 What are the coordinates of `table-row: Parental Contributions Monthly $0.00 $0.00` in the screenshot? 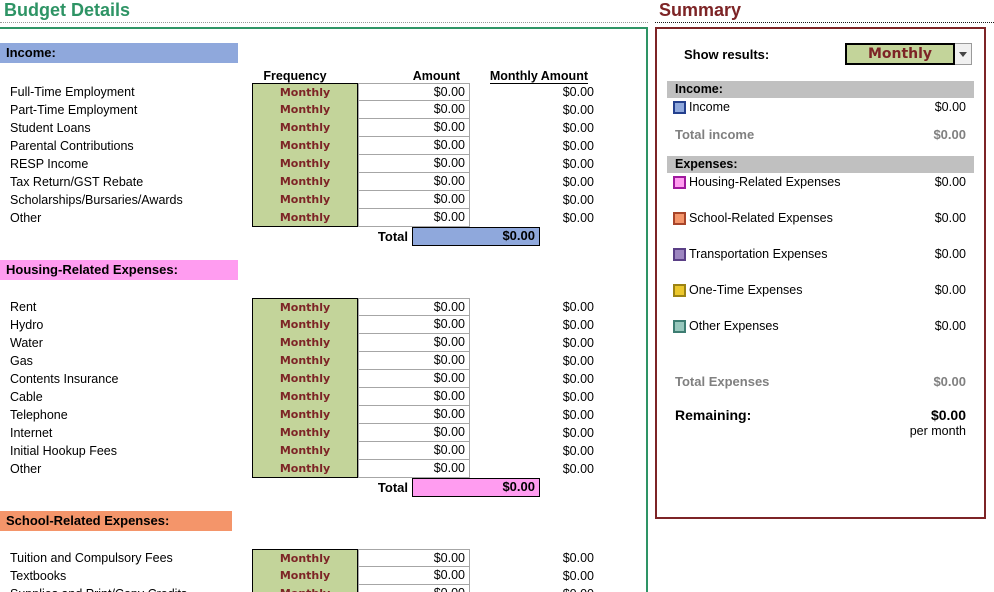 It's located at (323, 146).